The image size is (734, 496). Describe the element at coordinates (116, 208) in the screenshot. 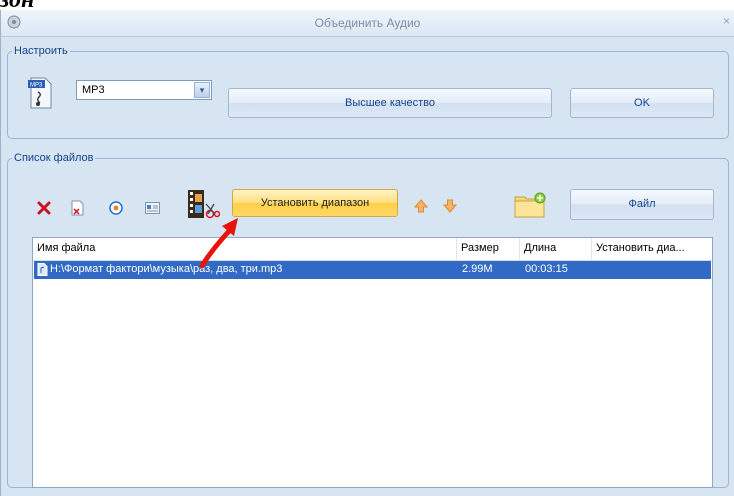

I see `play-icon` at that location.